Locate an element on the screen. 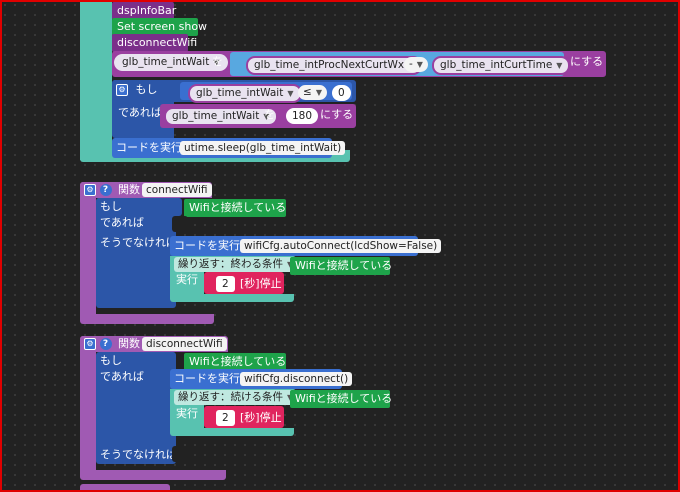 This screenshot has width=680, height=492. minus-operator-select: - ▼ is located at coordinates (416, 64).